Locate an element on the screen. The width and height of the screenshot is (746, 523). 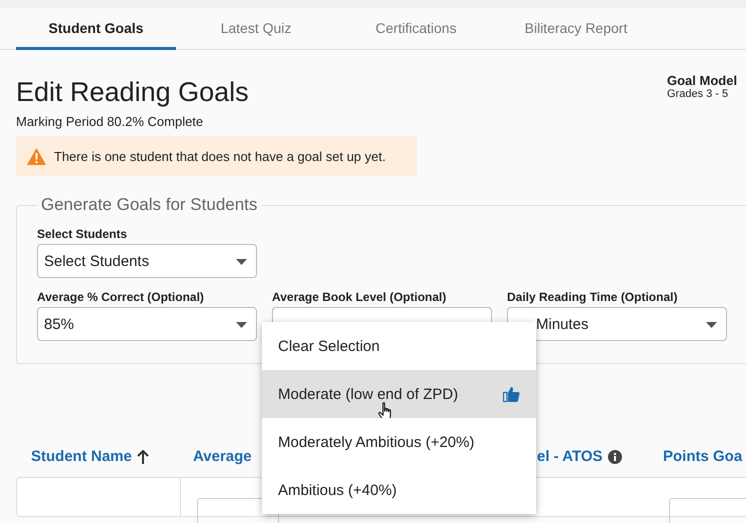
input-field is located at coordinates (707, 510).